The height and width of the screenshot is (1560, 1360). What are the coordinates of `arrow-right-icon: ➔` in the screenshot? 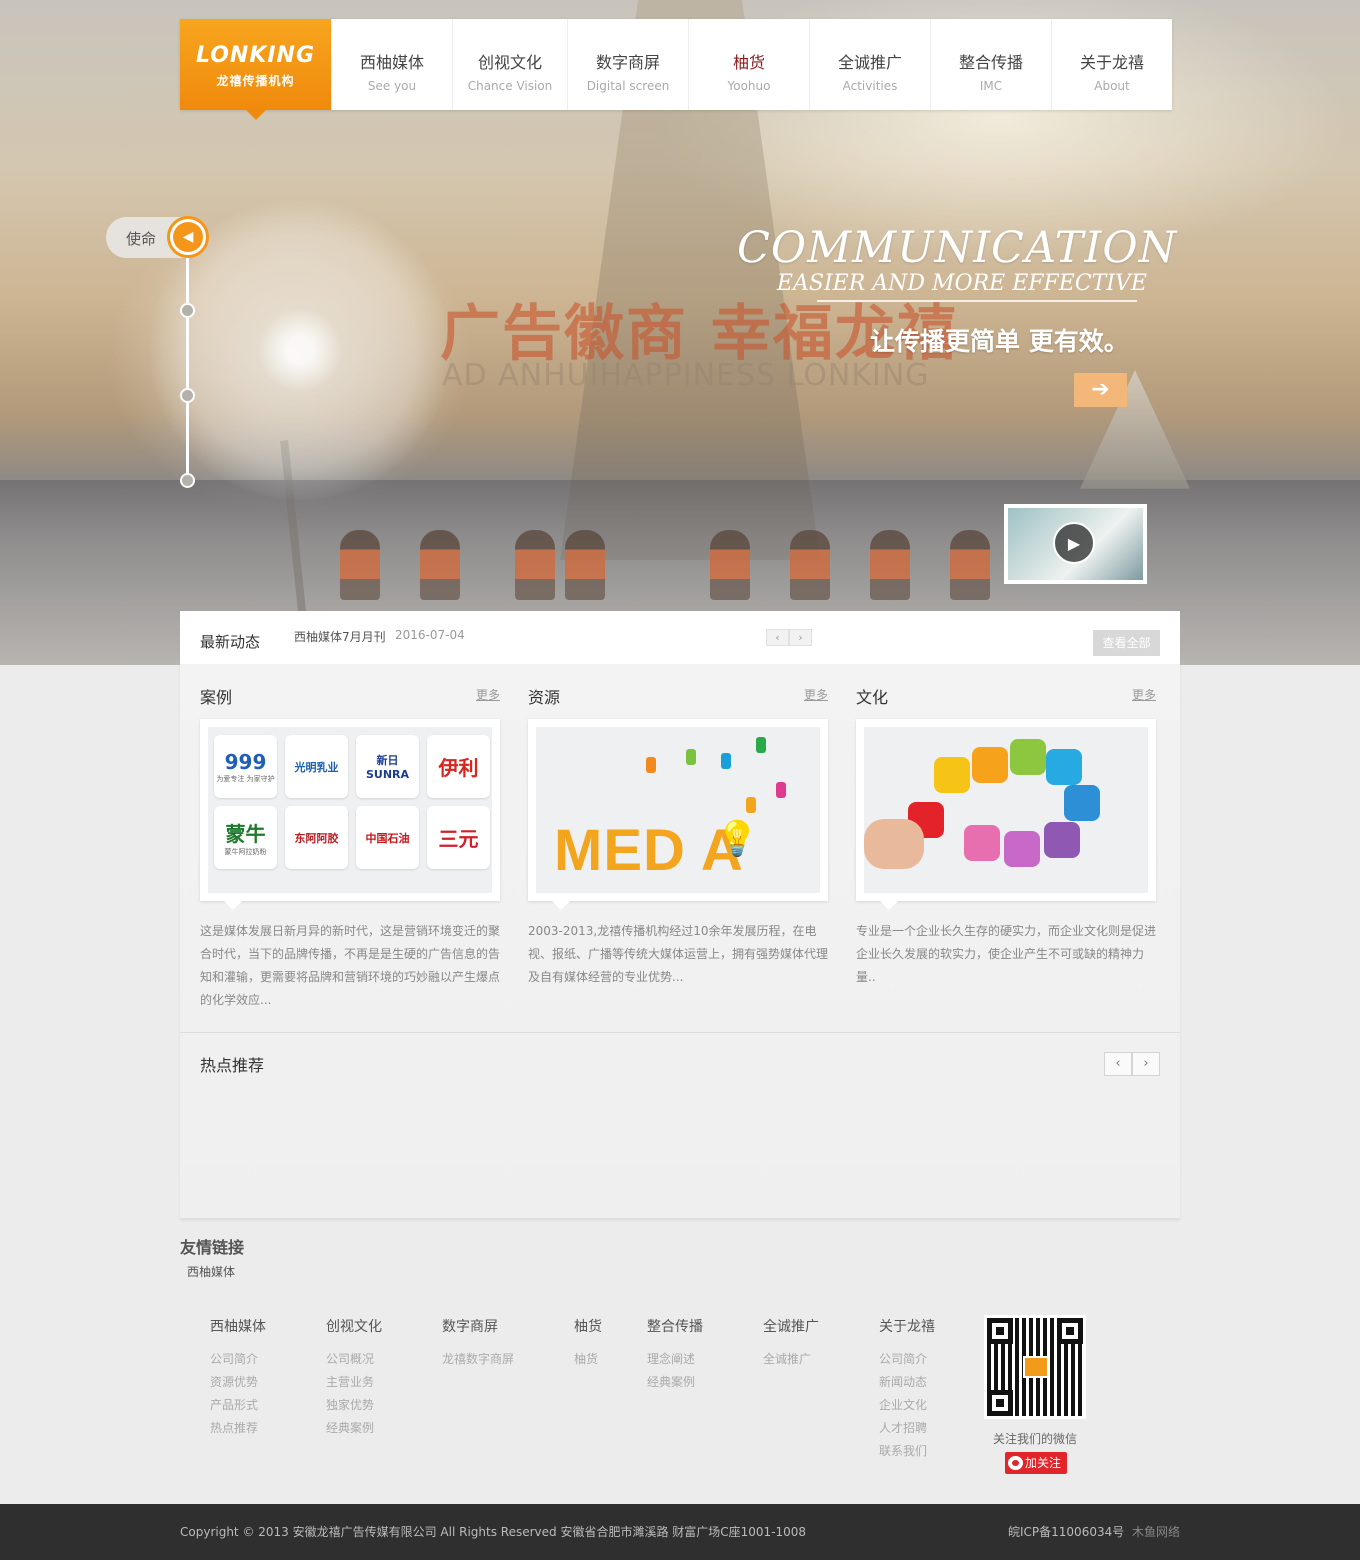 It's located at (1100, 389).